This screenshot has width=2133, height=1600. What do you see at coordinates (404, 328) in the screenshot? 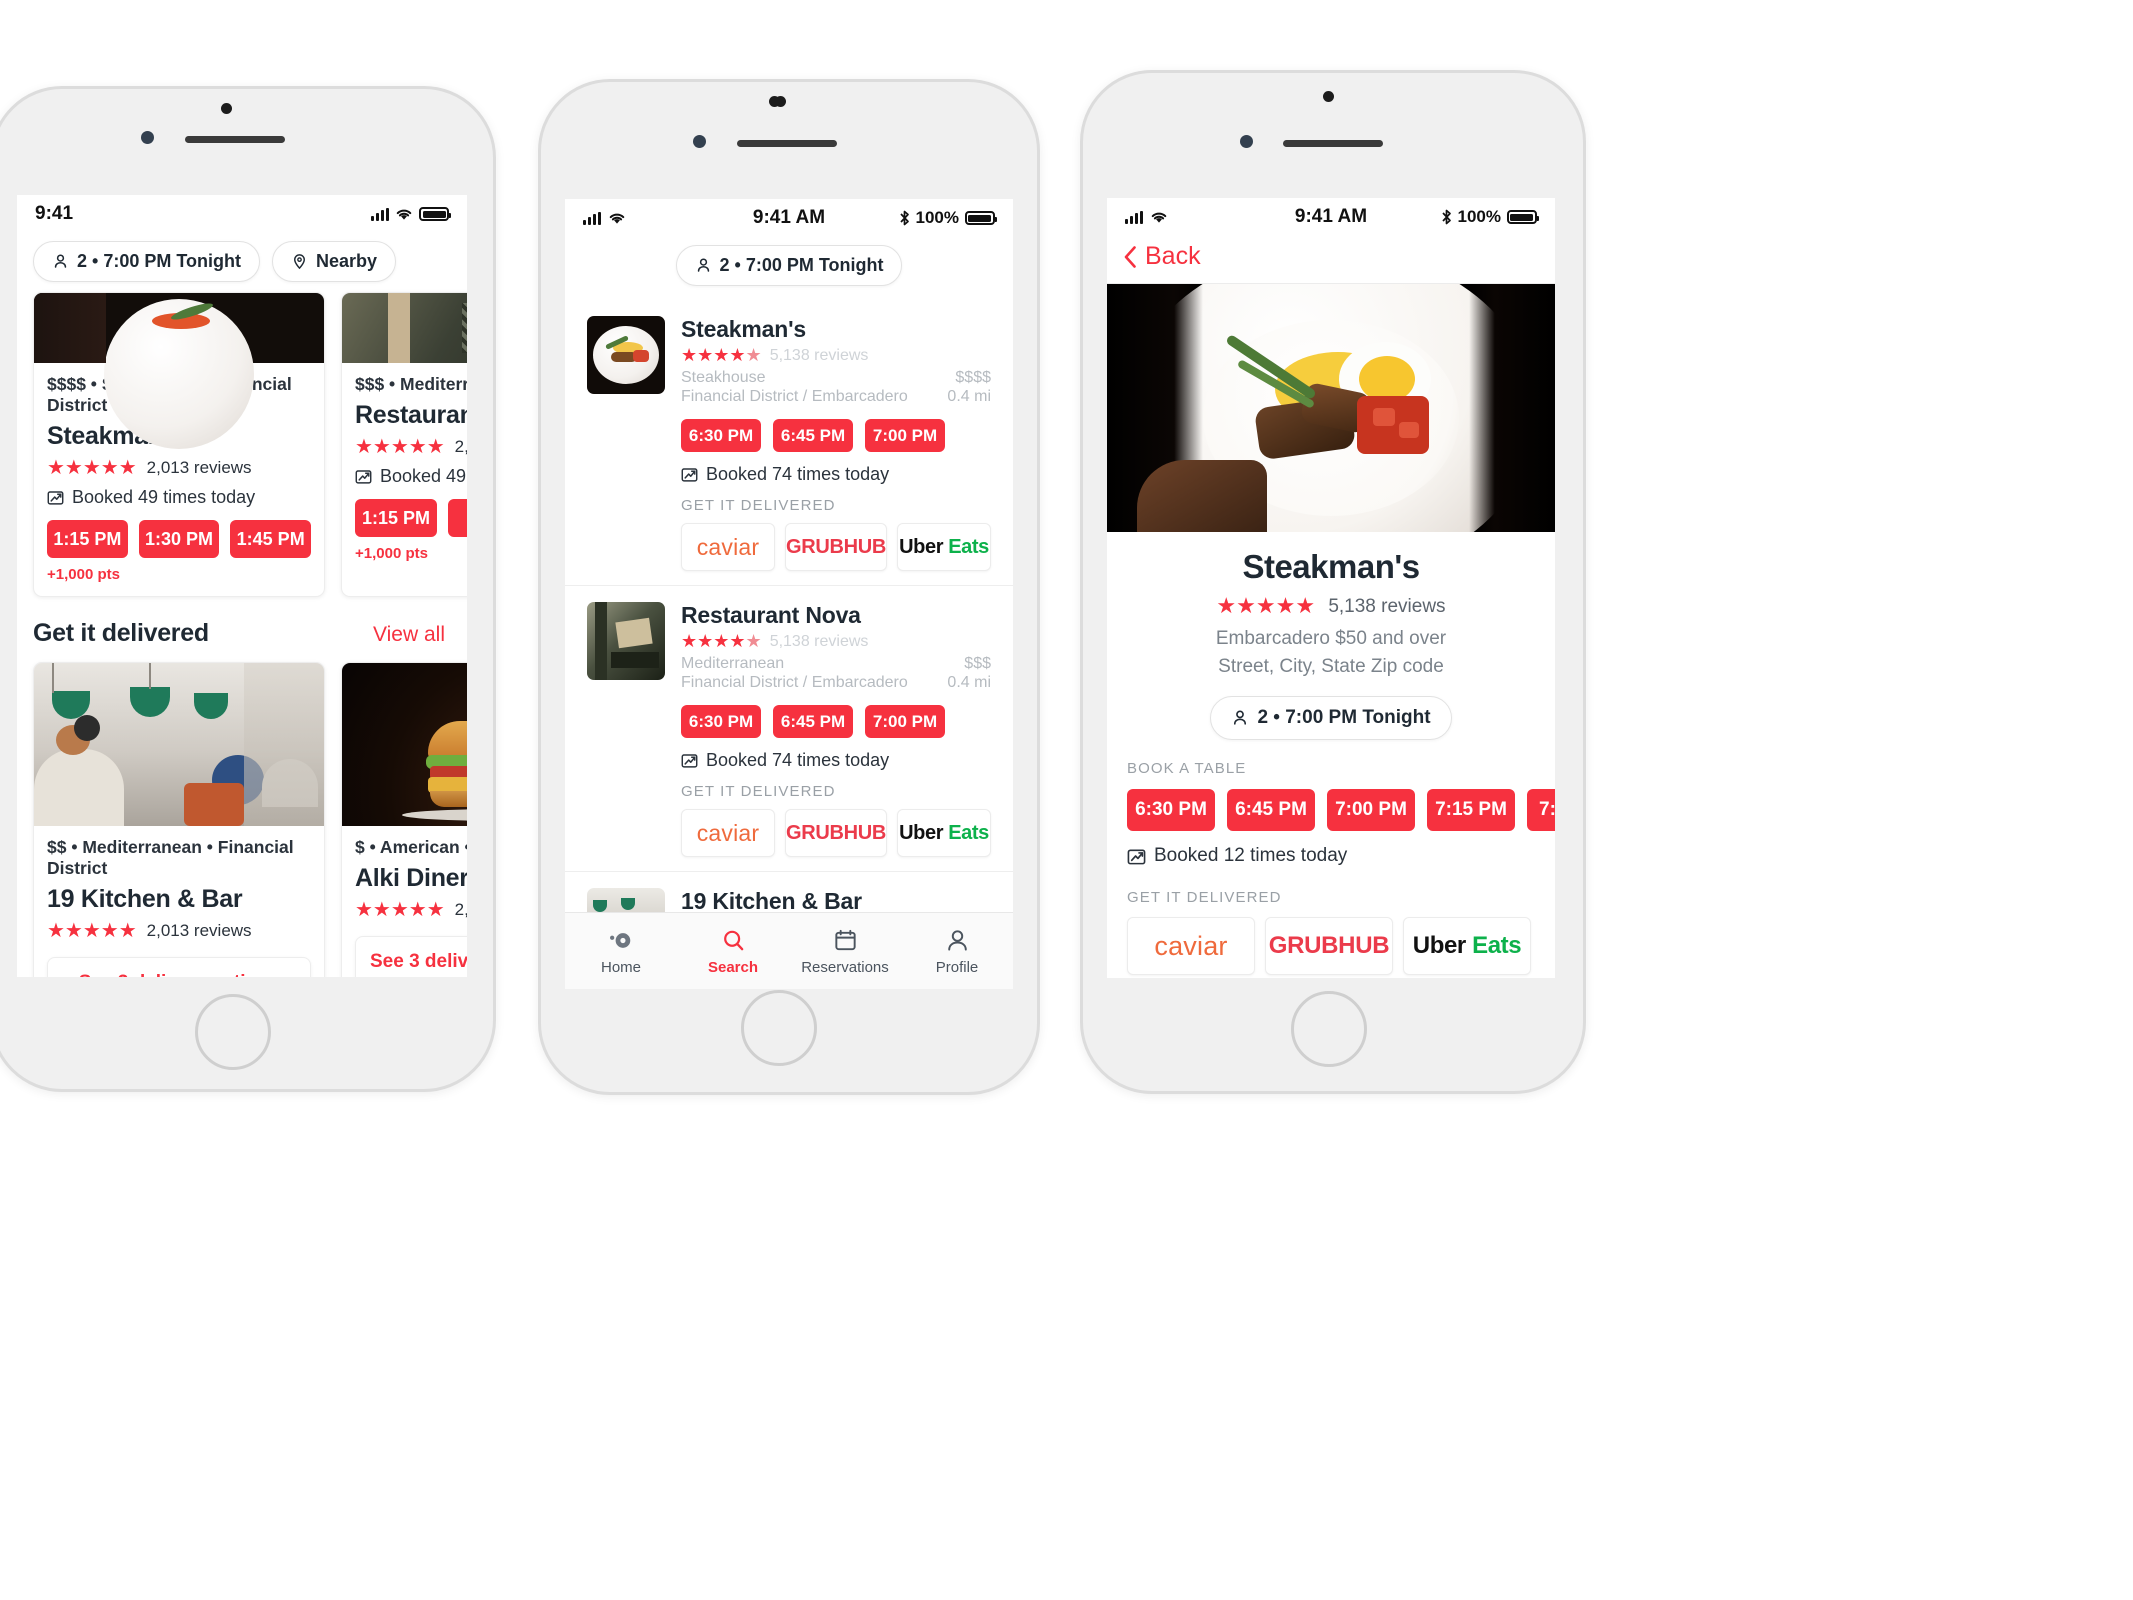
I see `restaurant-photo` at bounding box center [404, 328].